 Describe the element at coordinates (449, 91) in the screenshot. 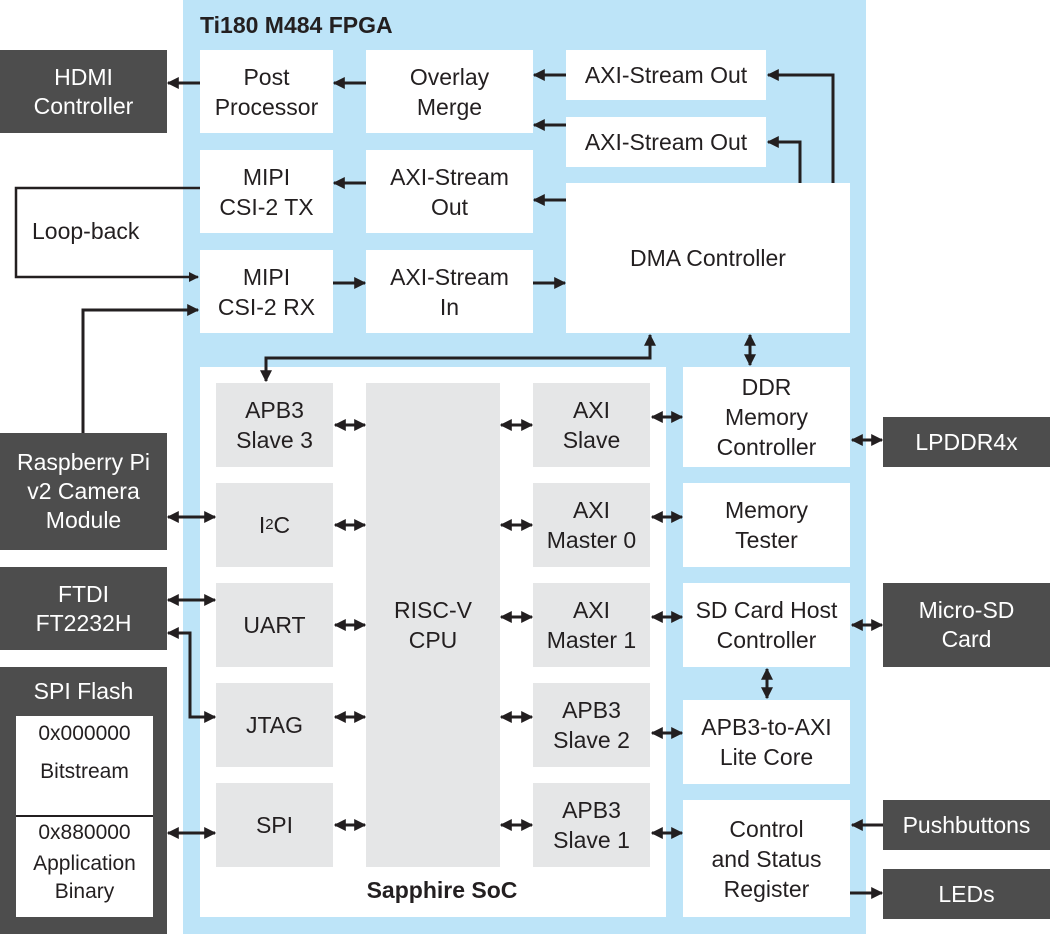

I see `overlay-merge-block: Overlay Merge` at that location.